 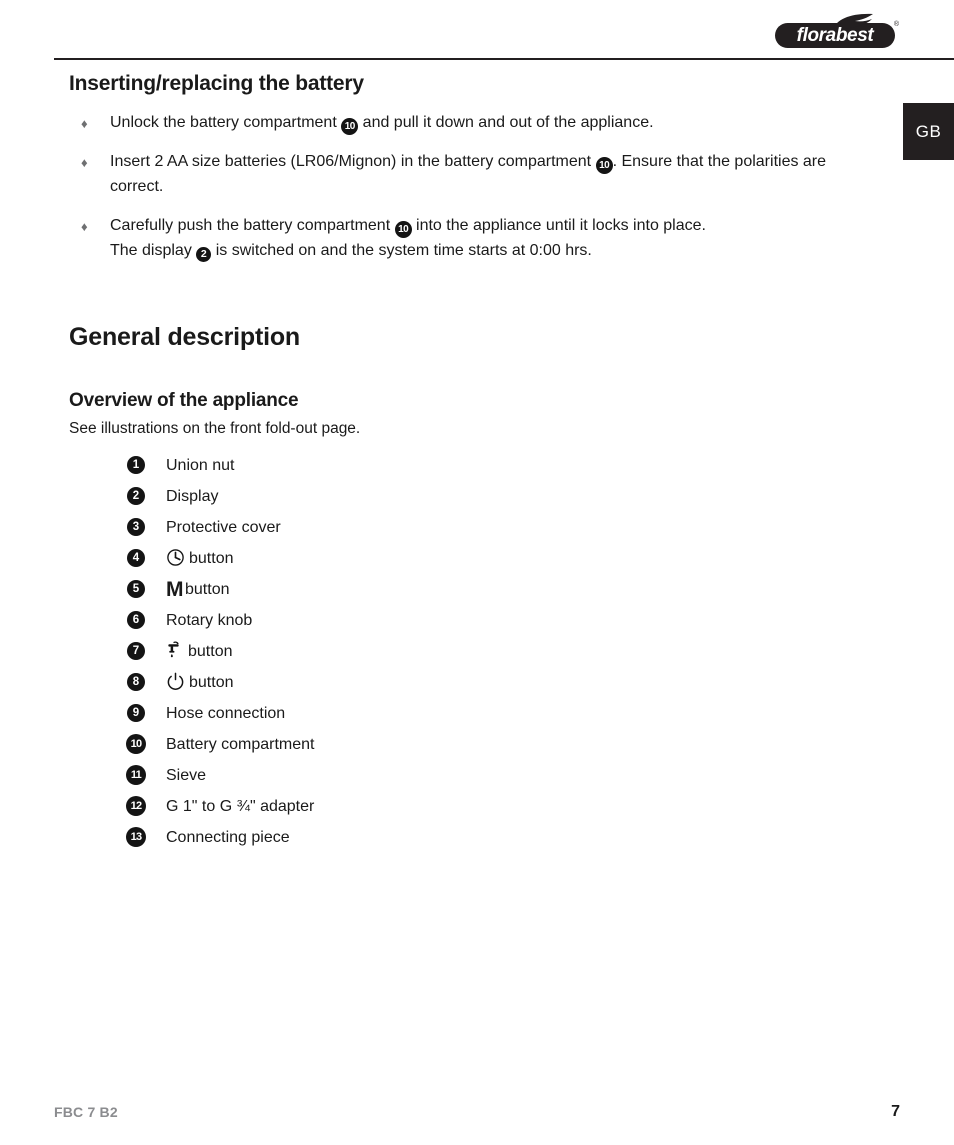 What do you see at coordinates (136, 558) in the screenshot?
I see `part-number-badge: 4` at bounding box center [136, 558].